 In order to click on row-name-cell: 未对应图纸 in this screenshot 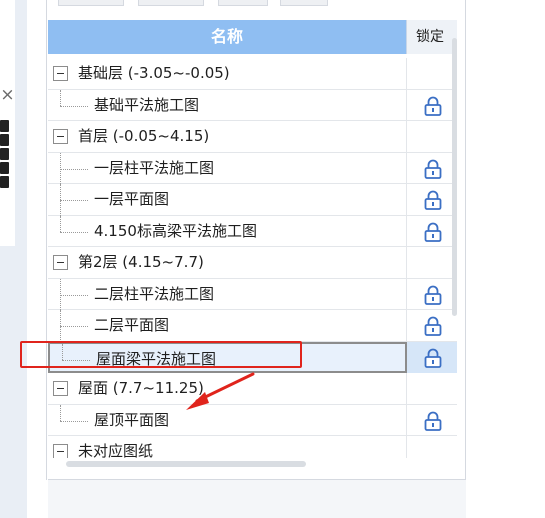, I will do `click(227, 447)`.